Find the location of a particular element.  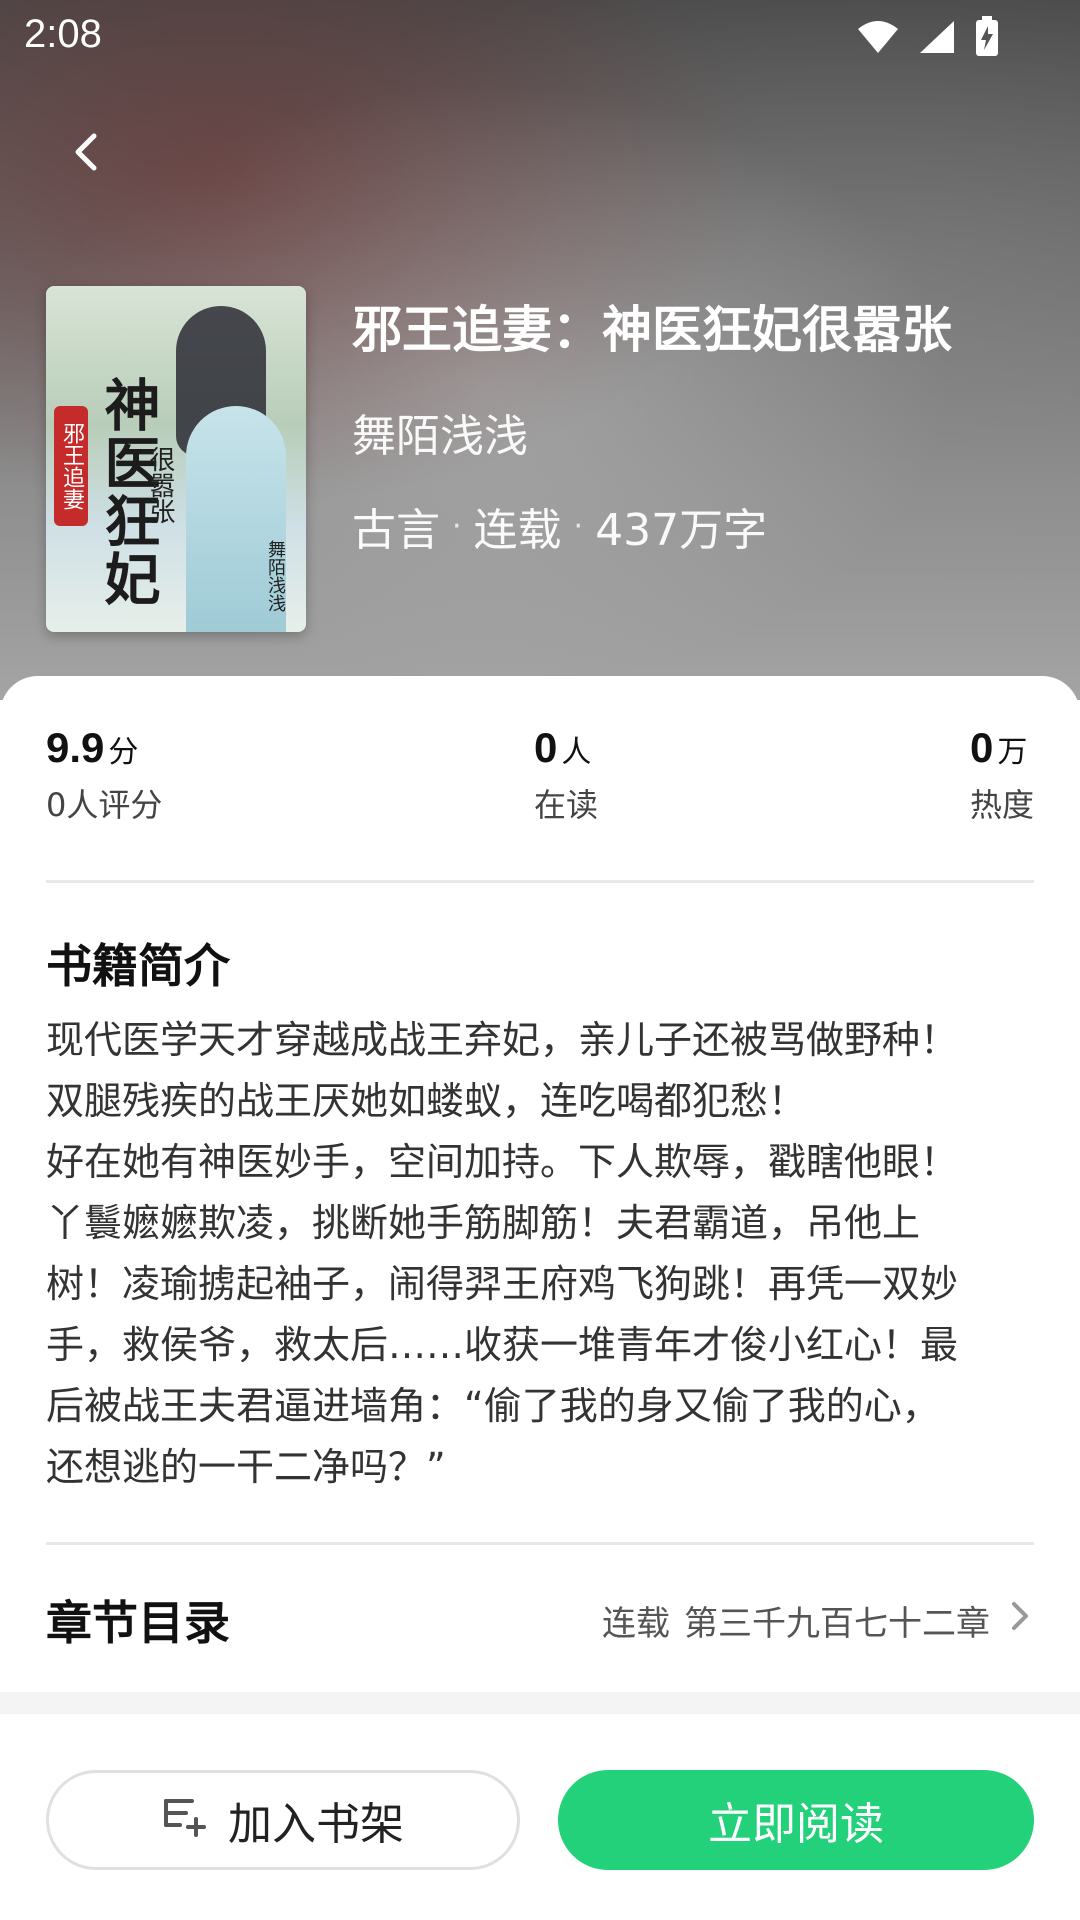

stat-readers: 0人 在读 is located at coordinates (566, 775).